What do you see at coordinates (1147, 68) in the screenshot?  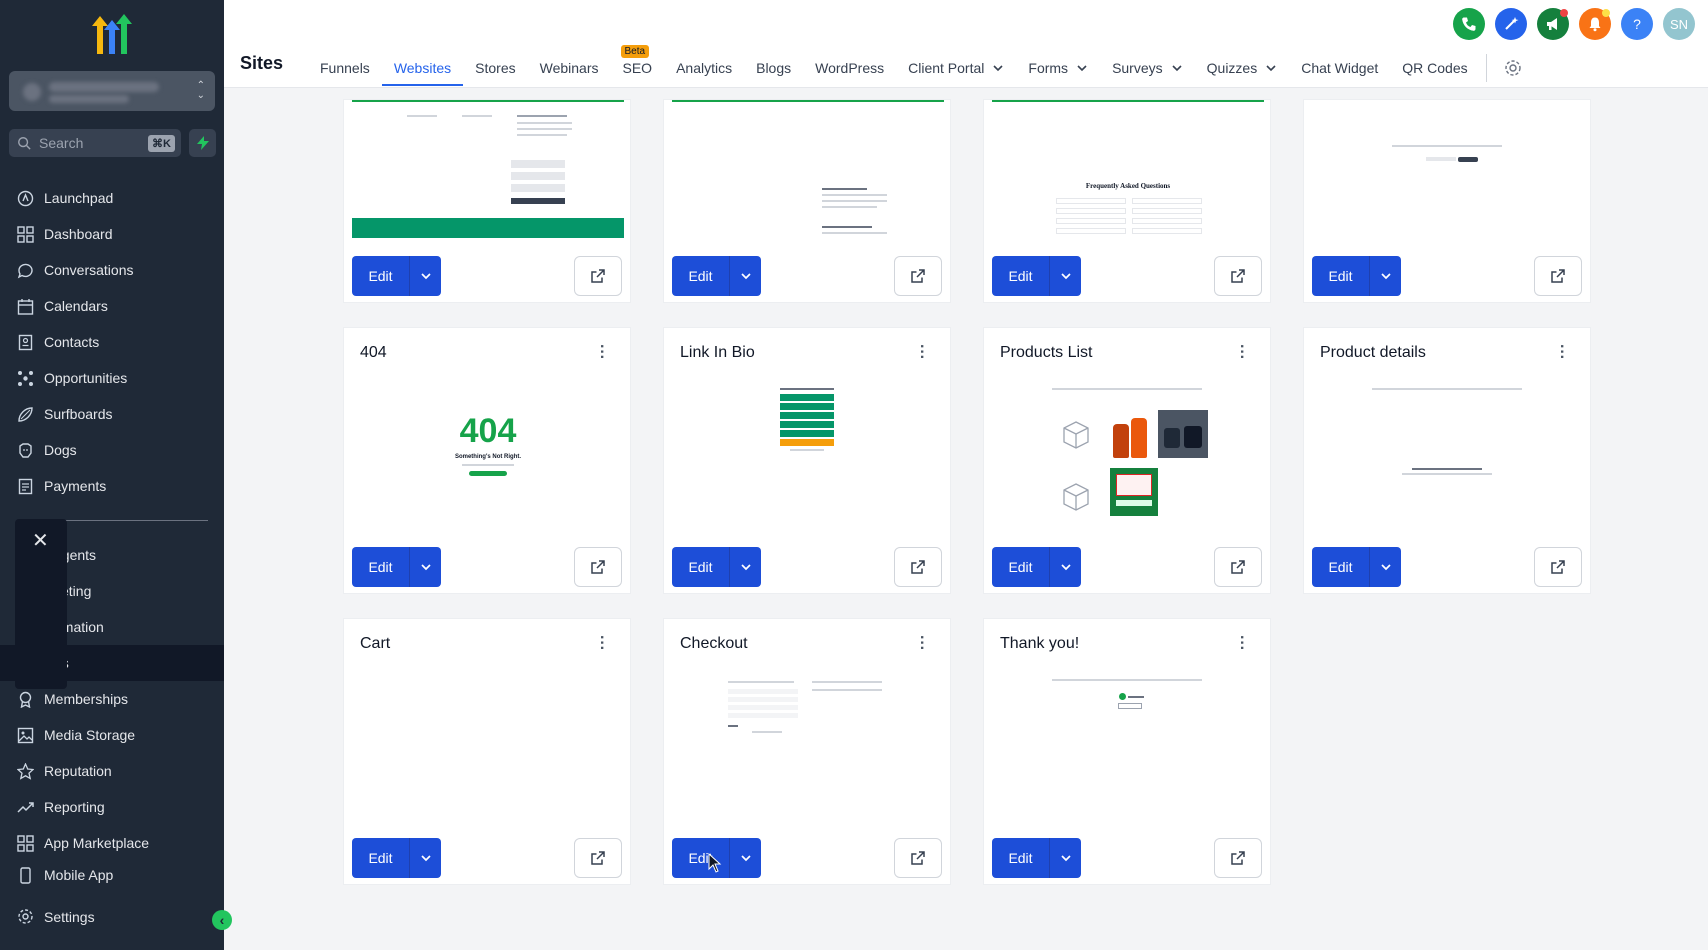 I see `tab-surveys: Surveys` at bounding box center [1147, 68].